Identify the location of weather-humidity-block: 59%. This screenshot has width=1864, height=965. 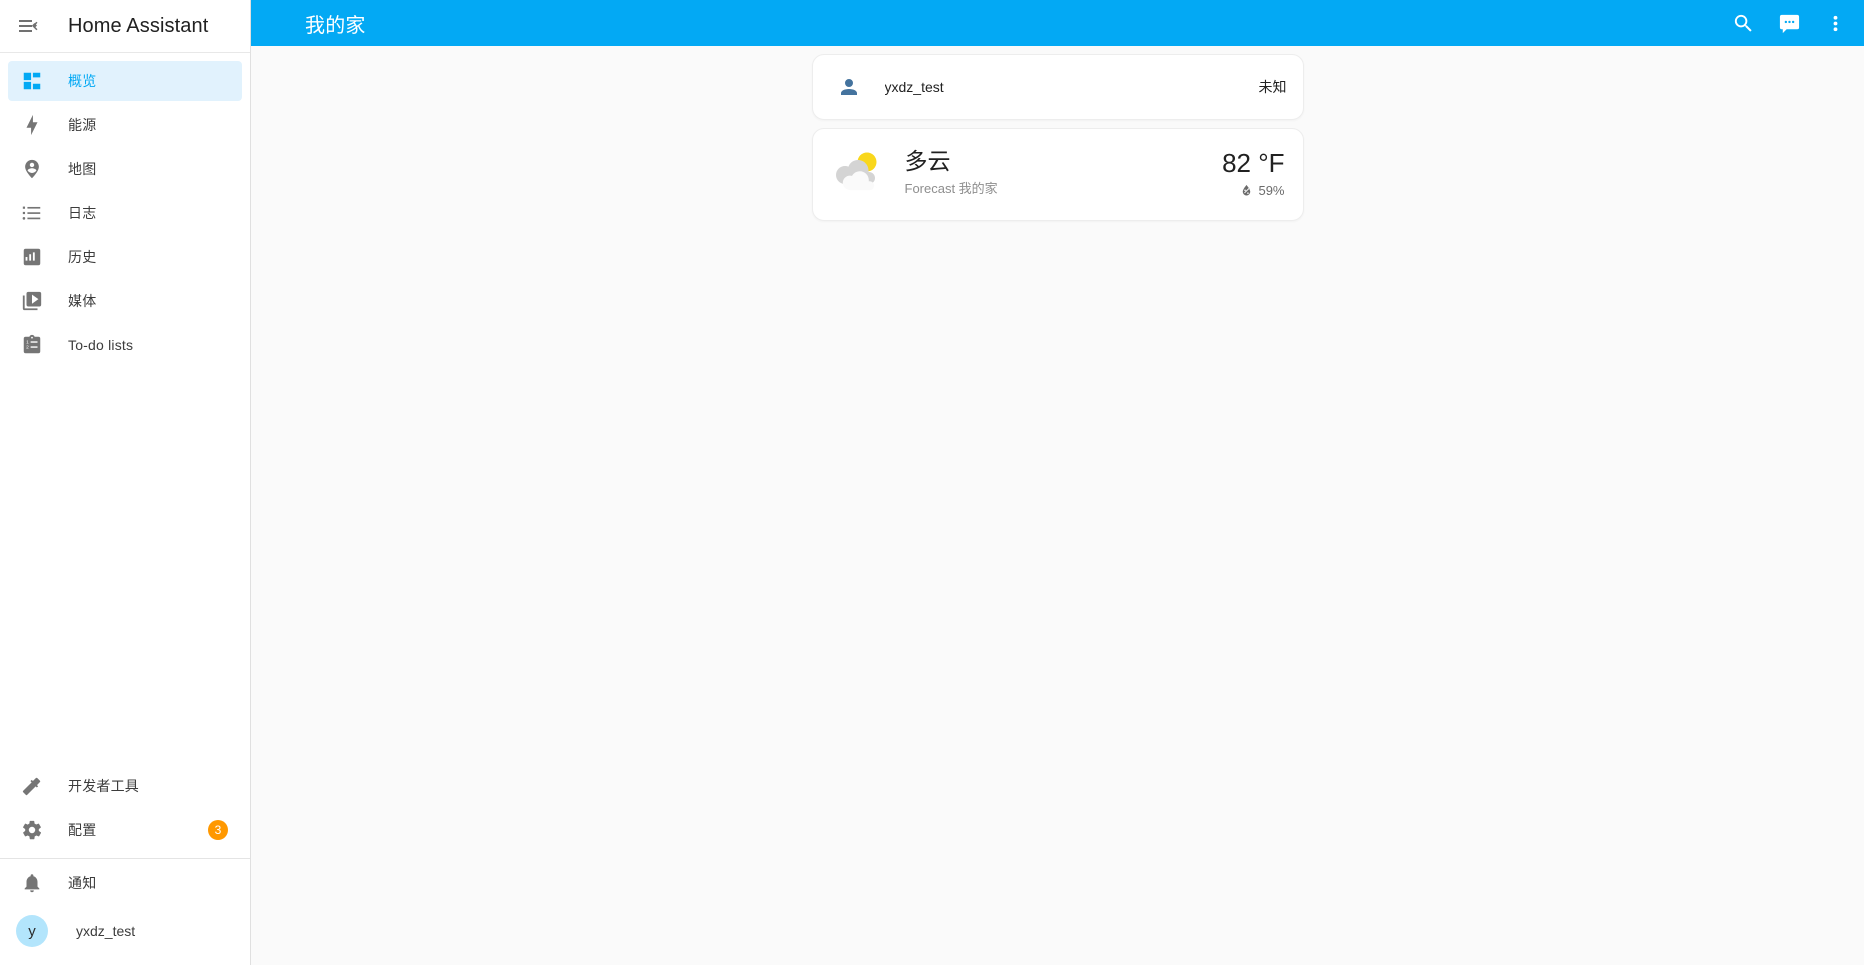
(1253, 190).